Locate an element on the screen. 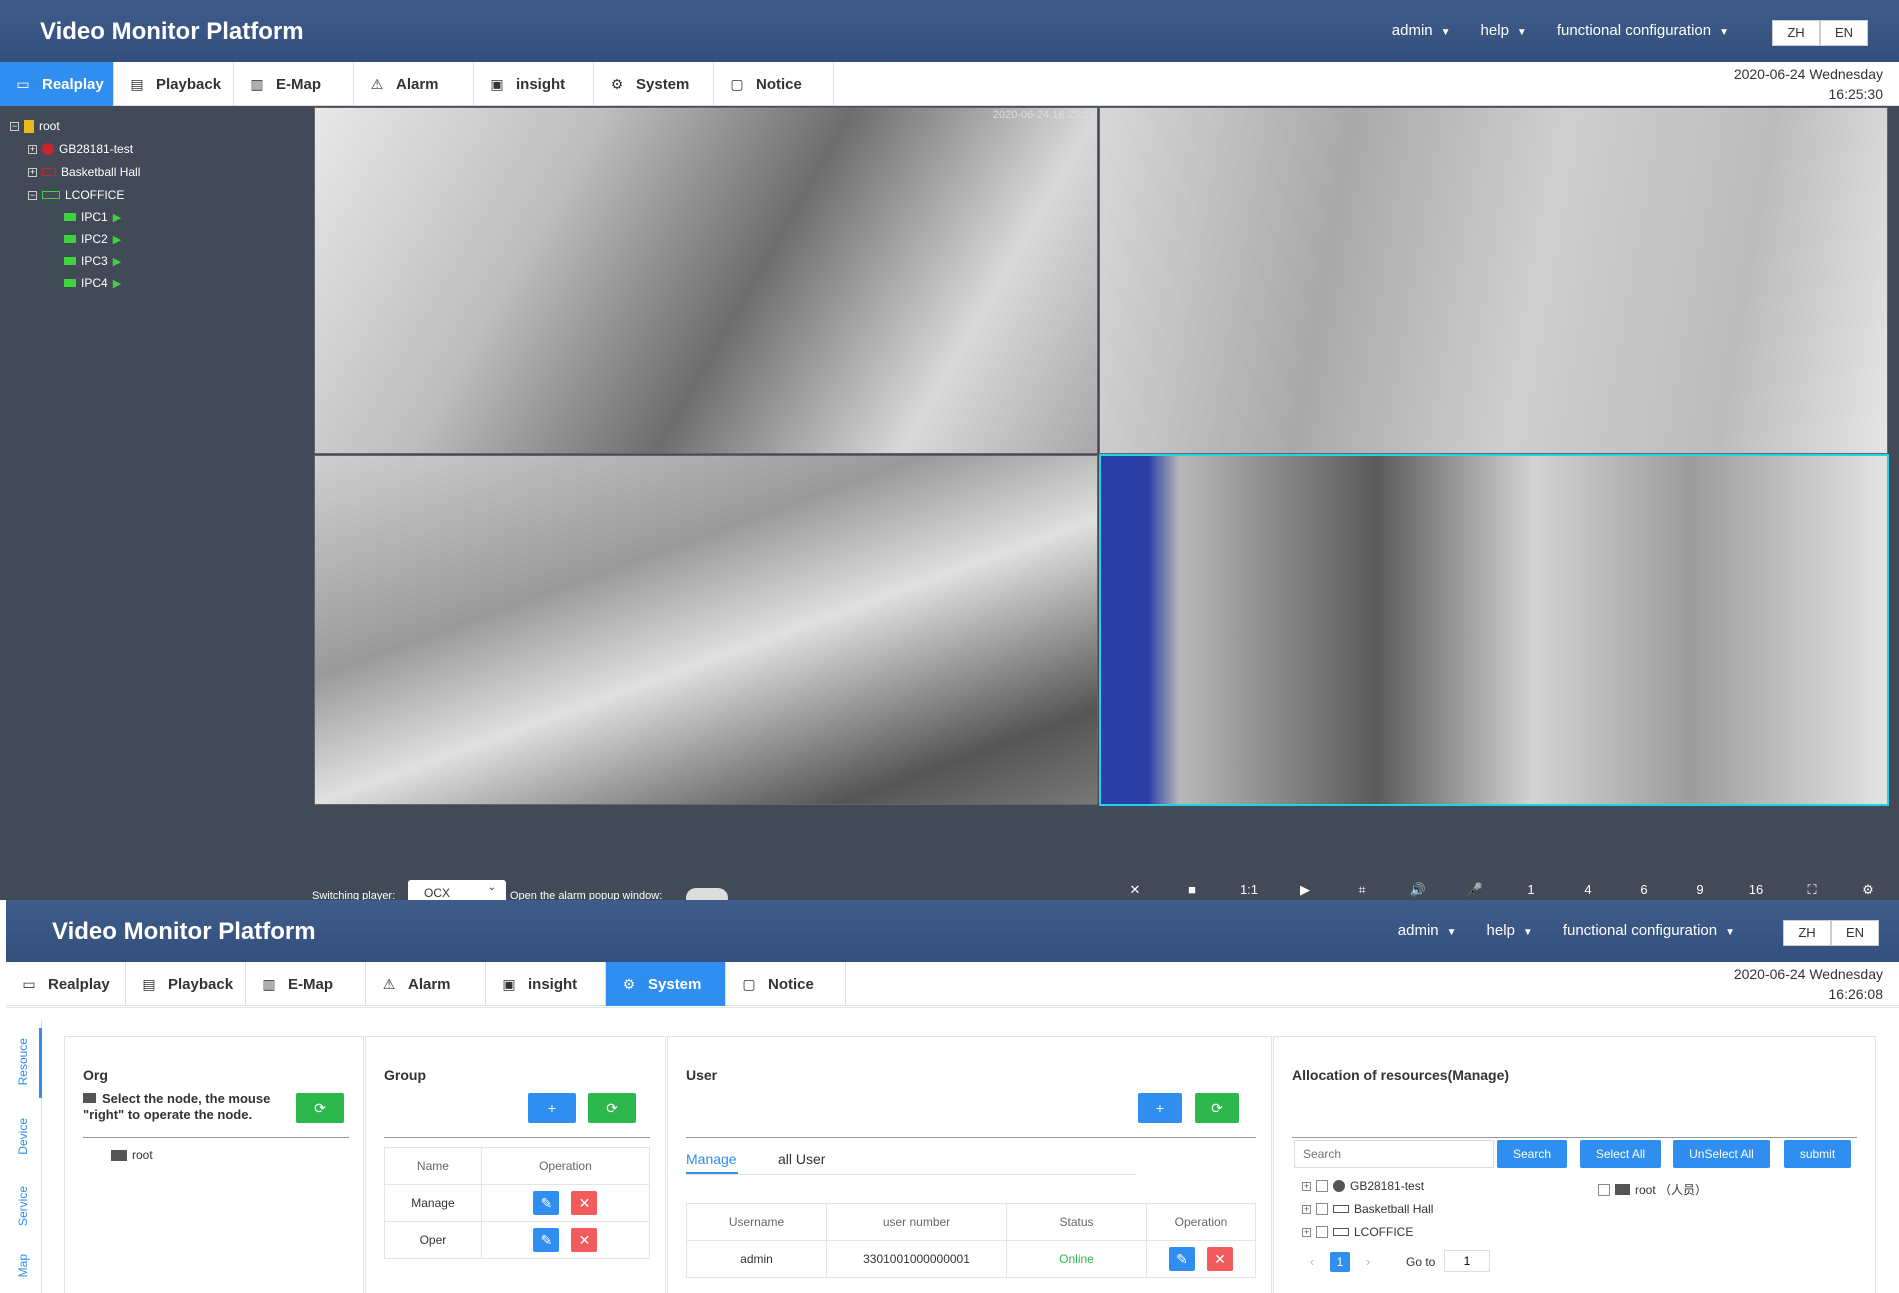 Image resolution: width=1899 pixels, height=1293 pixels. layout-16-button: 16 is located at coordinates (1756, 889).